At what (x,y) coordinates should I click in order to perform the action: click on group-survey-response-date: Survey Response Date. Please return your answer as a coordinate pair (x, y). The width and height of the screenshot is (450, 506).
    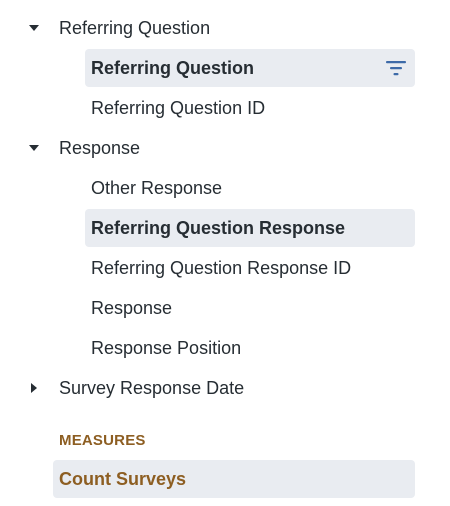
    Looking at the image, I should click on (225, 388).